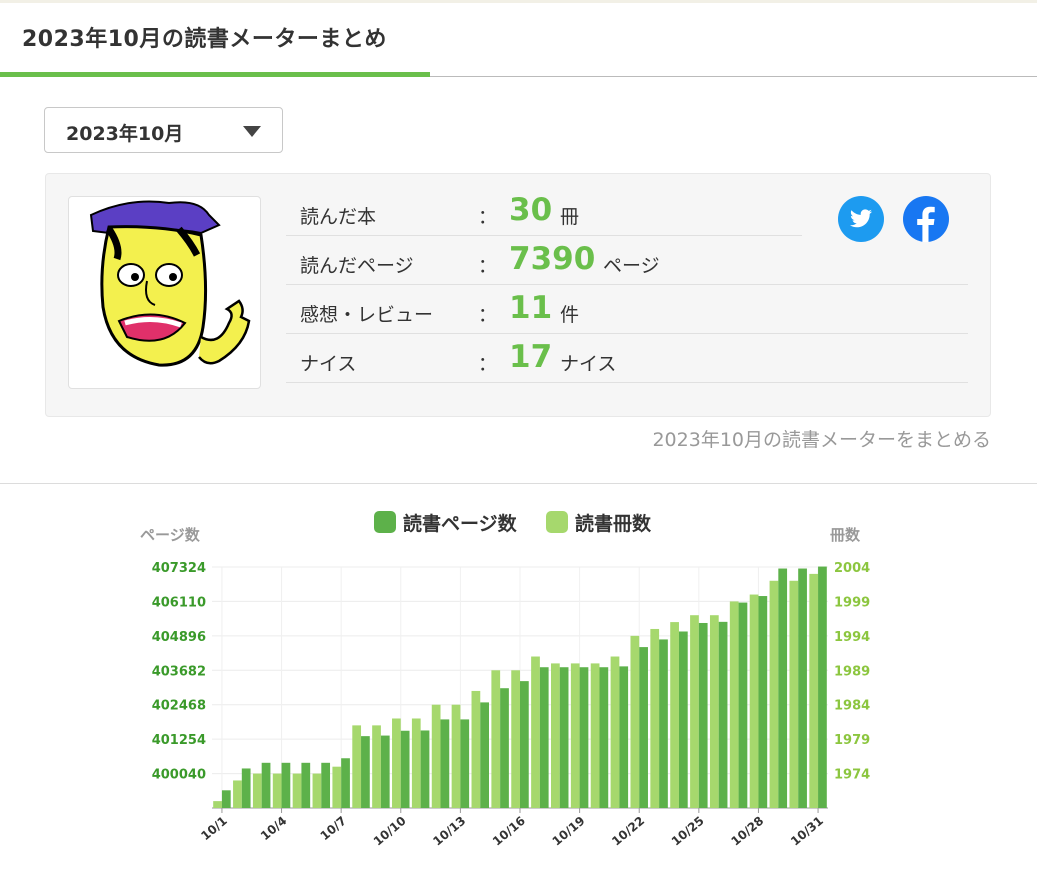 The image size is (1037, 875). What do you see at coordinates (852, 671) in the screenshot?
I see `y-right-tick-label: 1989` at bounding box center [852, 671].